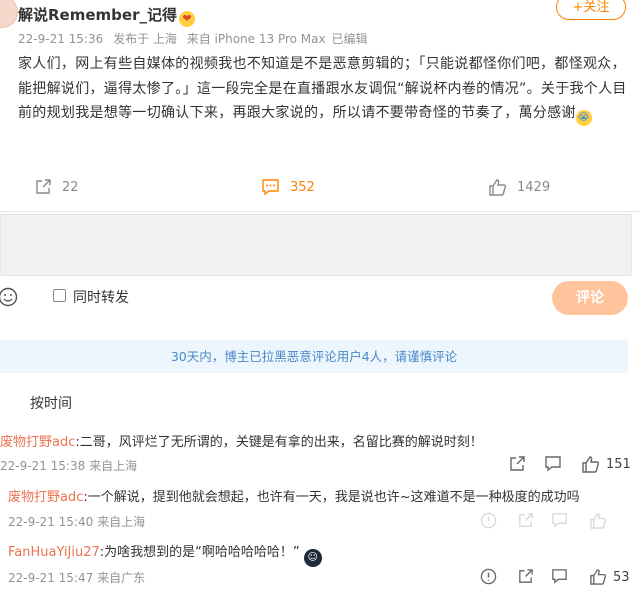 This screenshot has width=640, height=593. I want to click on comment-meta: 22-9-21 15:38 来自上海, so click(68, 465).